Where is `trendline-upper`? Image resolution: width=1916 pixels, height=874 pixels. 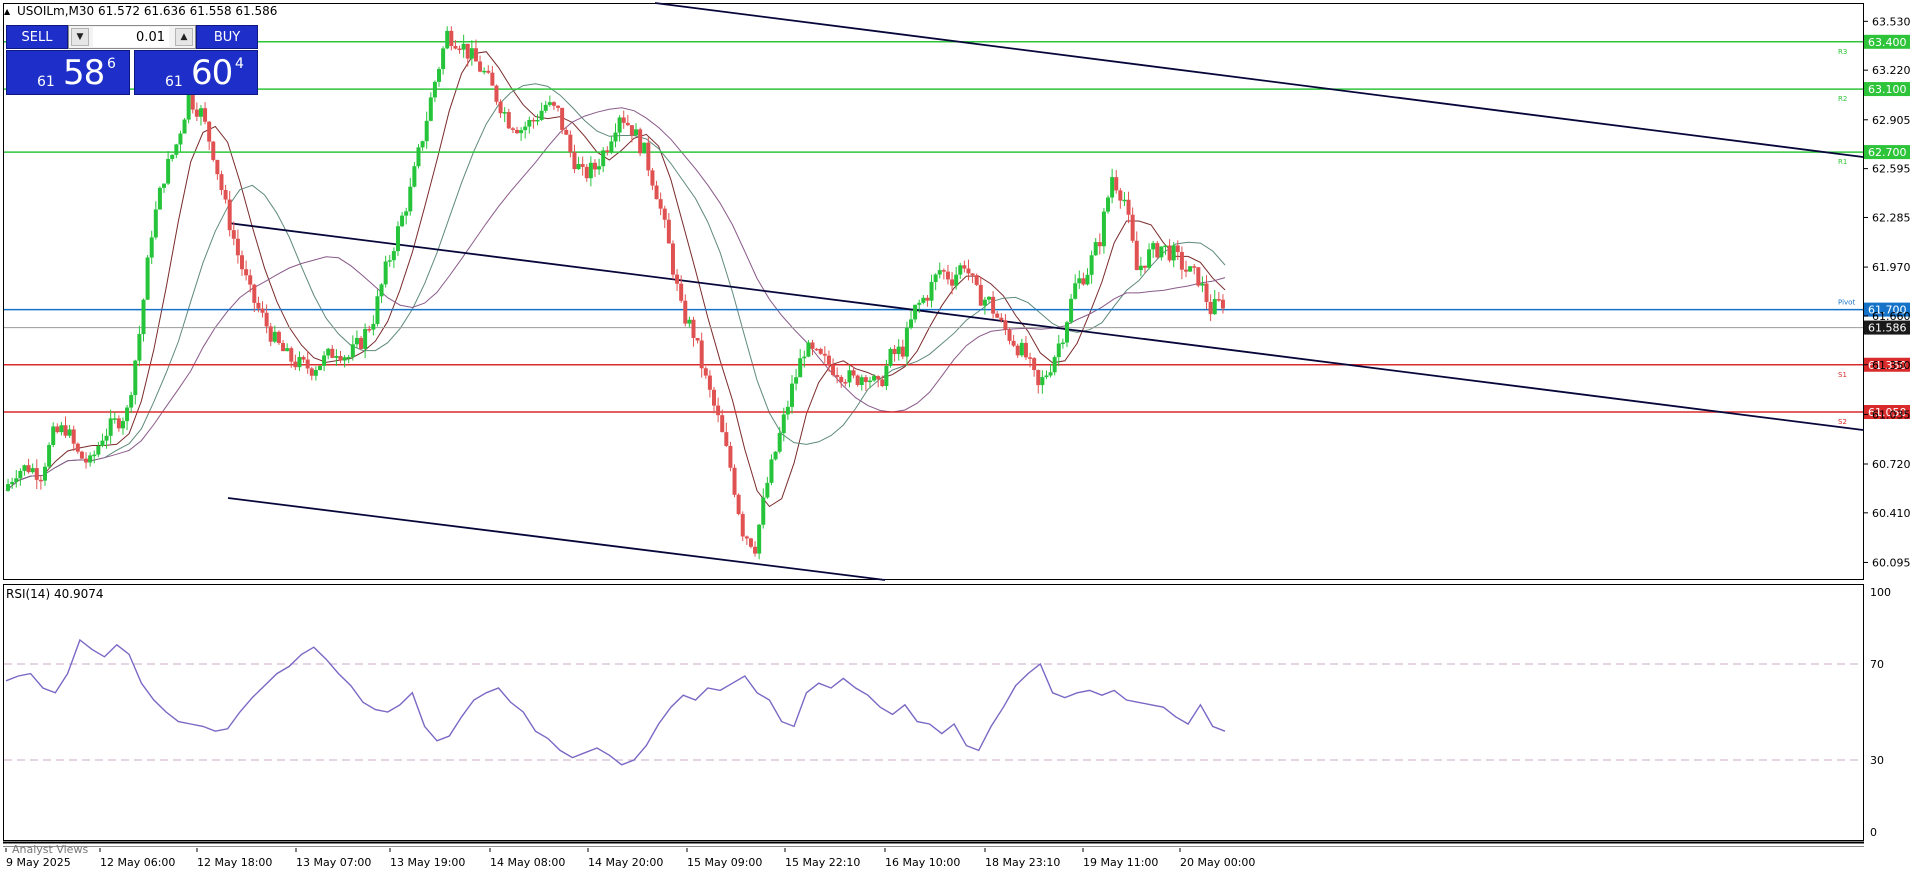 trendline-upper is located at coordinates (1259, 80).